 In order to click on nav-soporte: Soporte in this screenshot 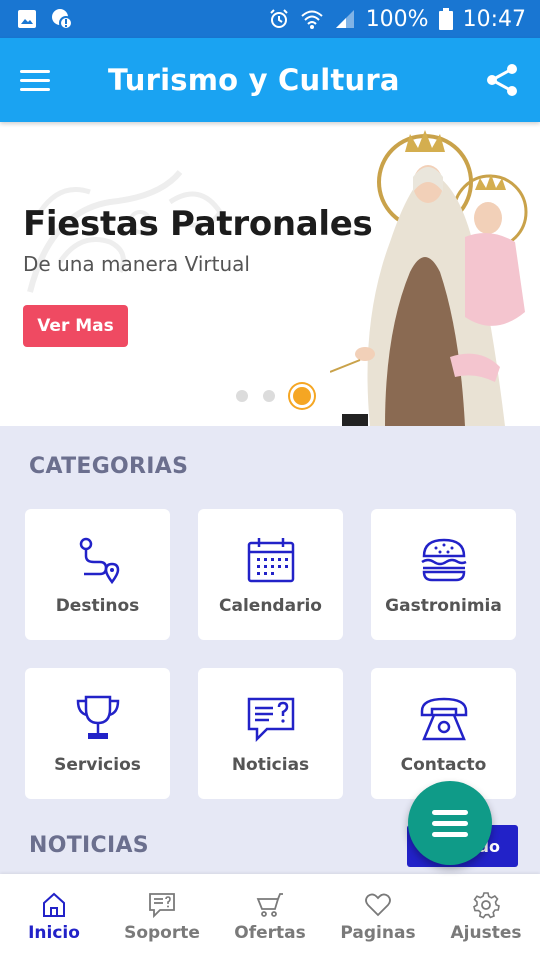, I will do `click(162, 917)`.